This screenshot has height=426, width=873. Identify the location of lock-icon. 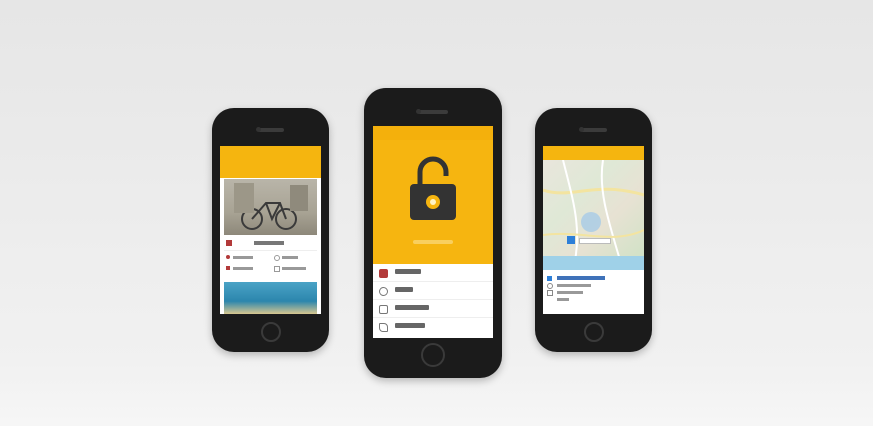
(433, 188).